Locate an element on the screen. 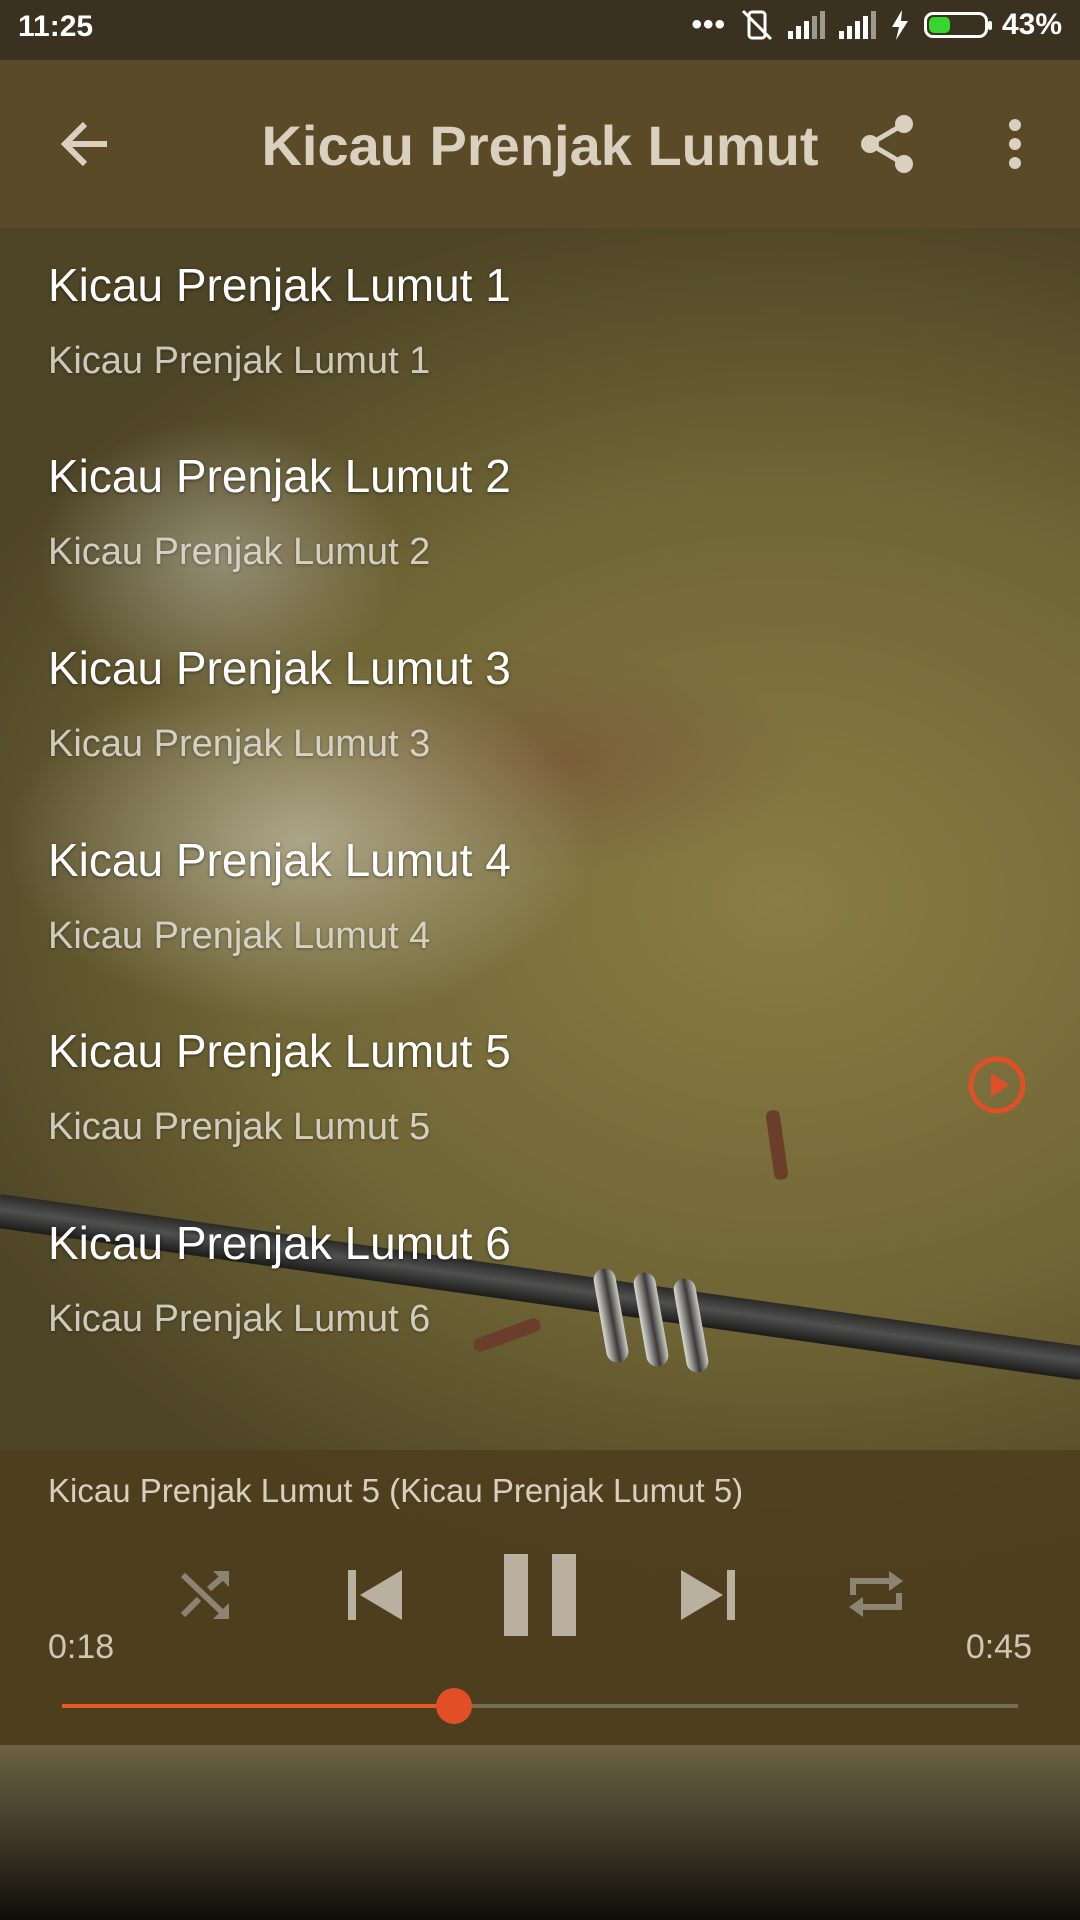 The width and height of the screenshot is (1080, 1920). status-time: 11:25 is located at coordinates (56, 26).